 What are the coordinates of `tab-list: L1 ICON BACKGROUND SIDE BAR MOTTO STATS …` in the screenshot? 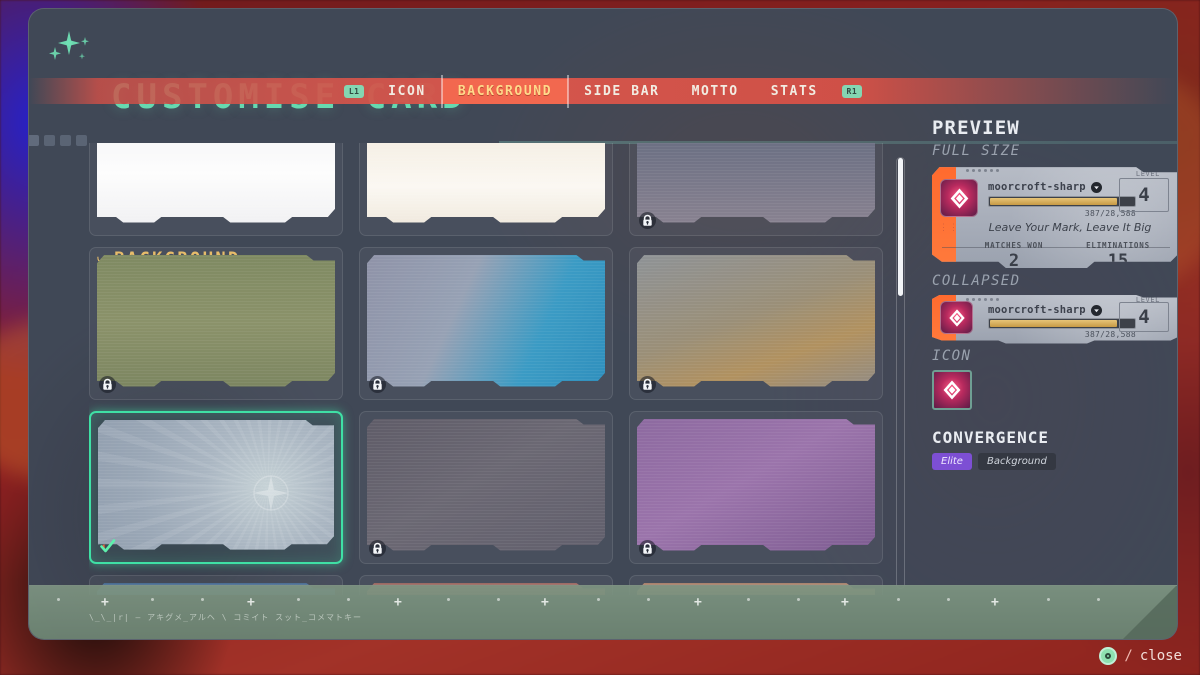 It's located at (603, 91).